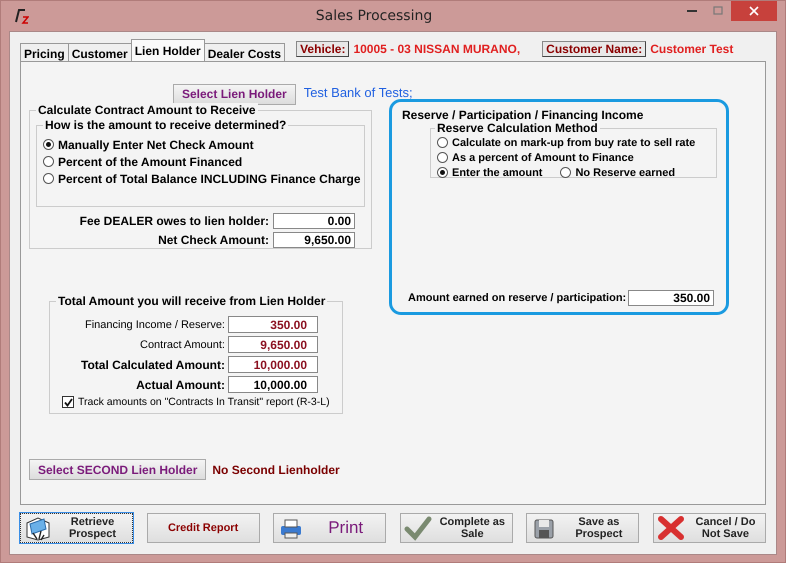 The height and width of the screenshot is (566, 786). What do you see at coordinates (154, 324) in the screenshot?
I see `field-label: Financing Income / Reserve:` at bounding box center [154, 324].